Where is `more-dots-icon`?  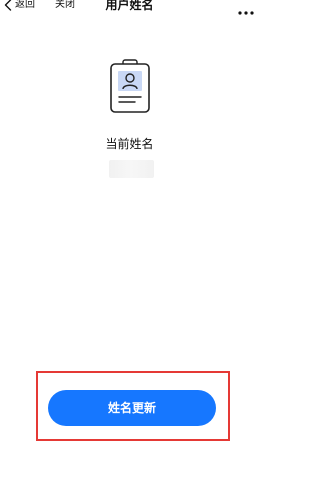
more-dots-icon is located at coordinates (246, 10).